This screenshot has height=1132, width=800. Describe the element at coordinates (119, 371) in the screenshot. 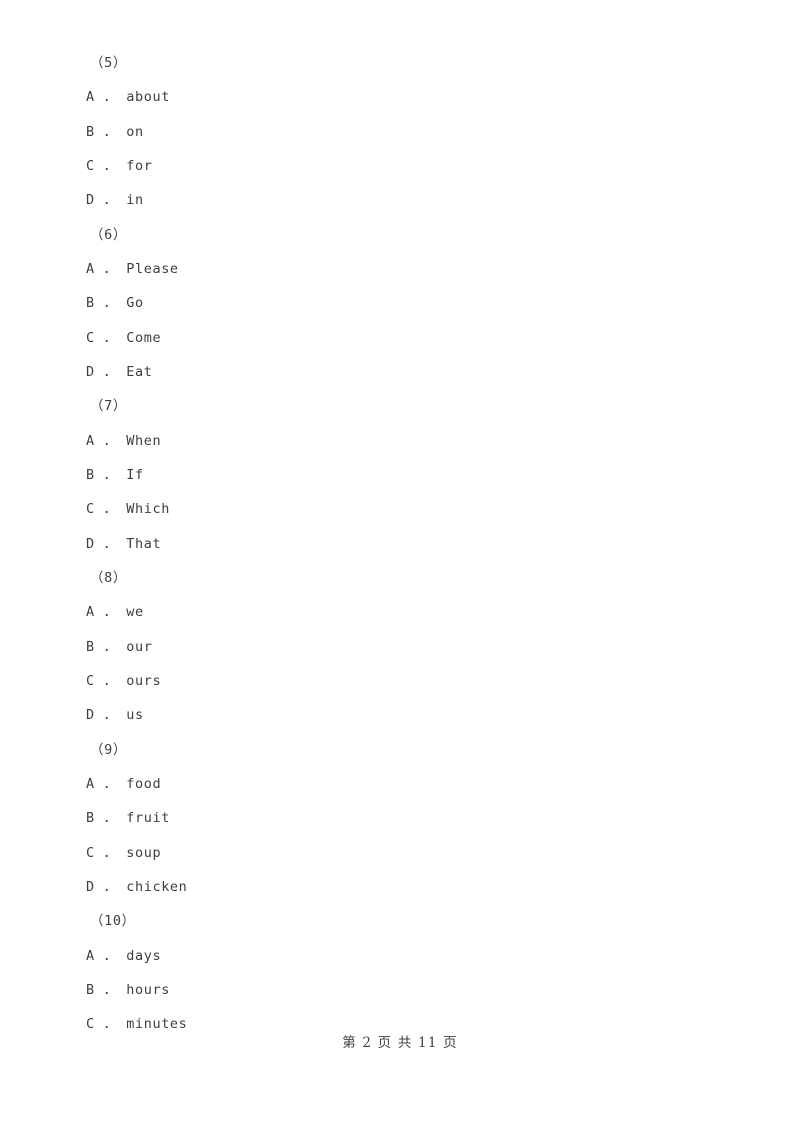

I see `answer-option: D ． Eat` at that location.